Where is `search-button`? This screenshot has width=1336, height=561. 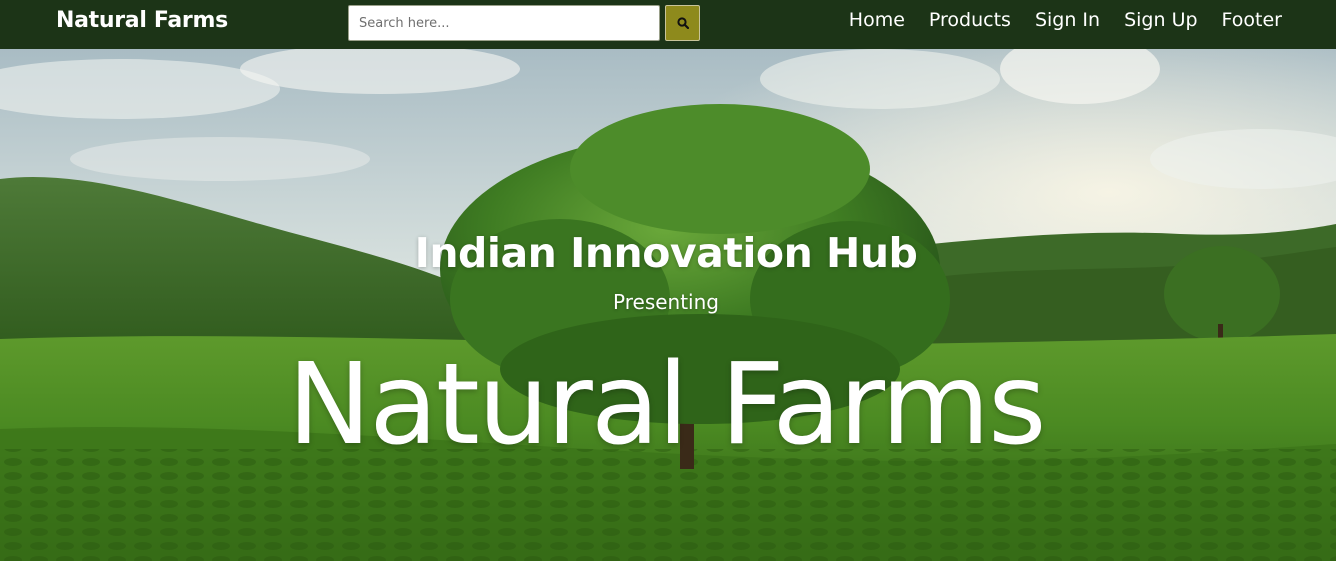
search-button is located at coordinates (682, 23).